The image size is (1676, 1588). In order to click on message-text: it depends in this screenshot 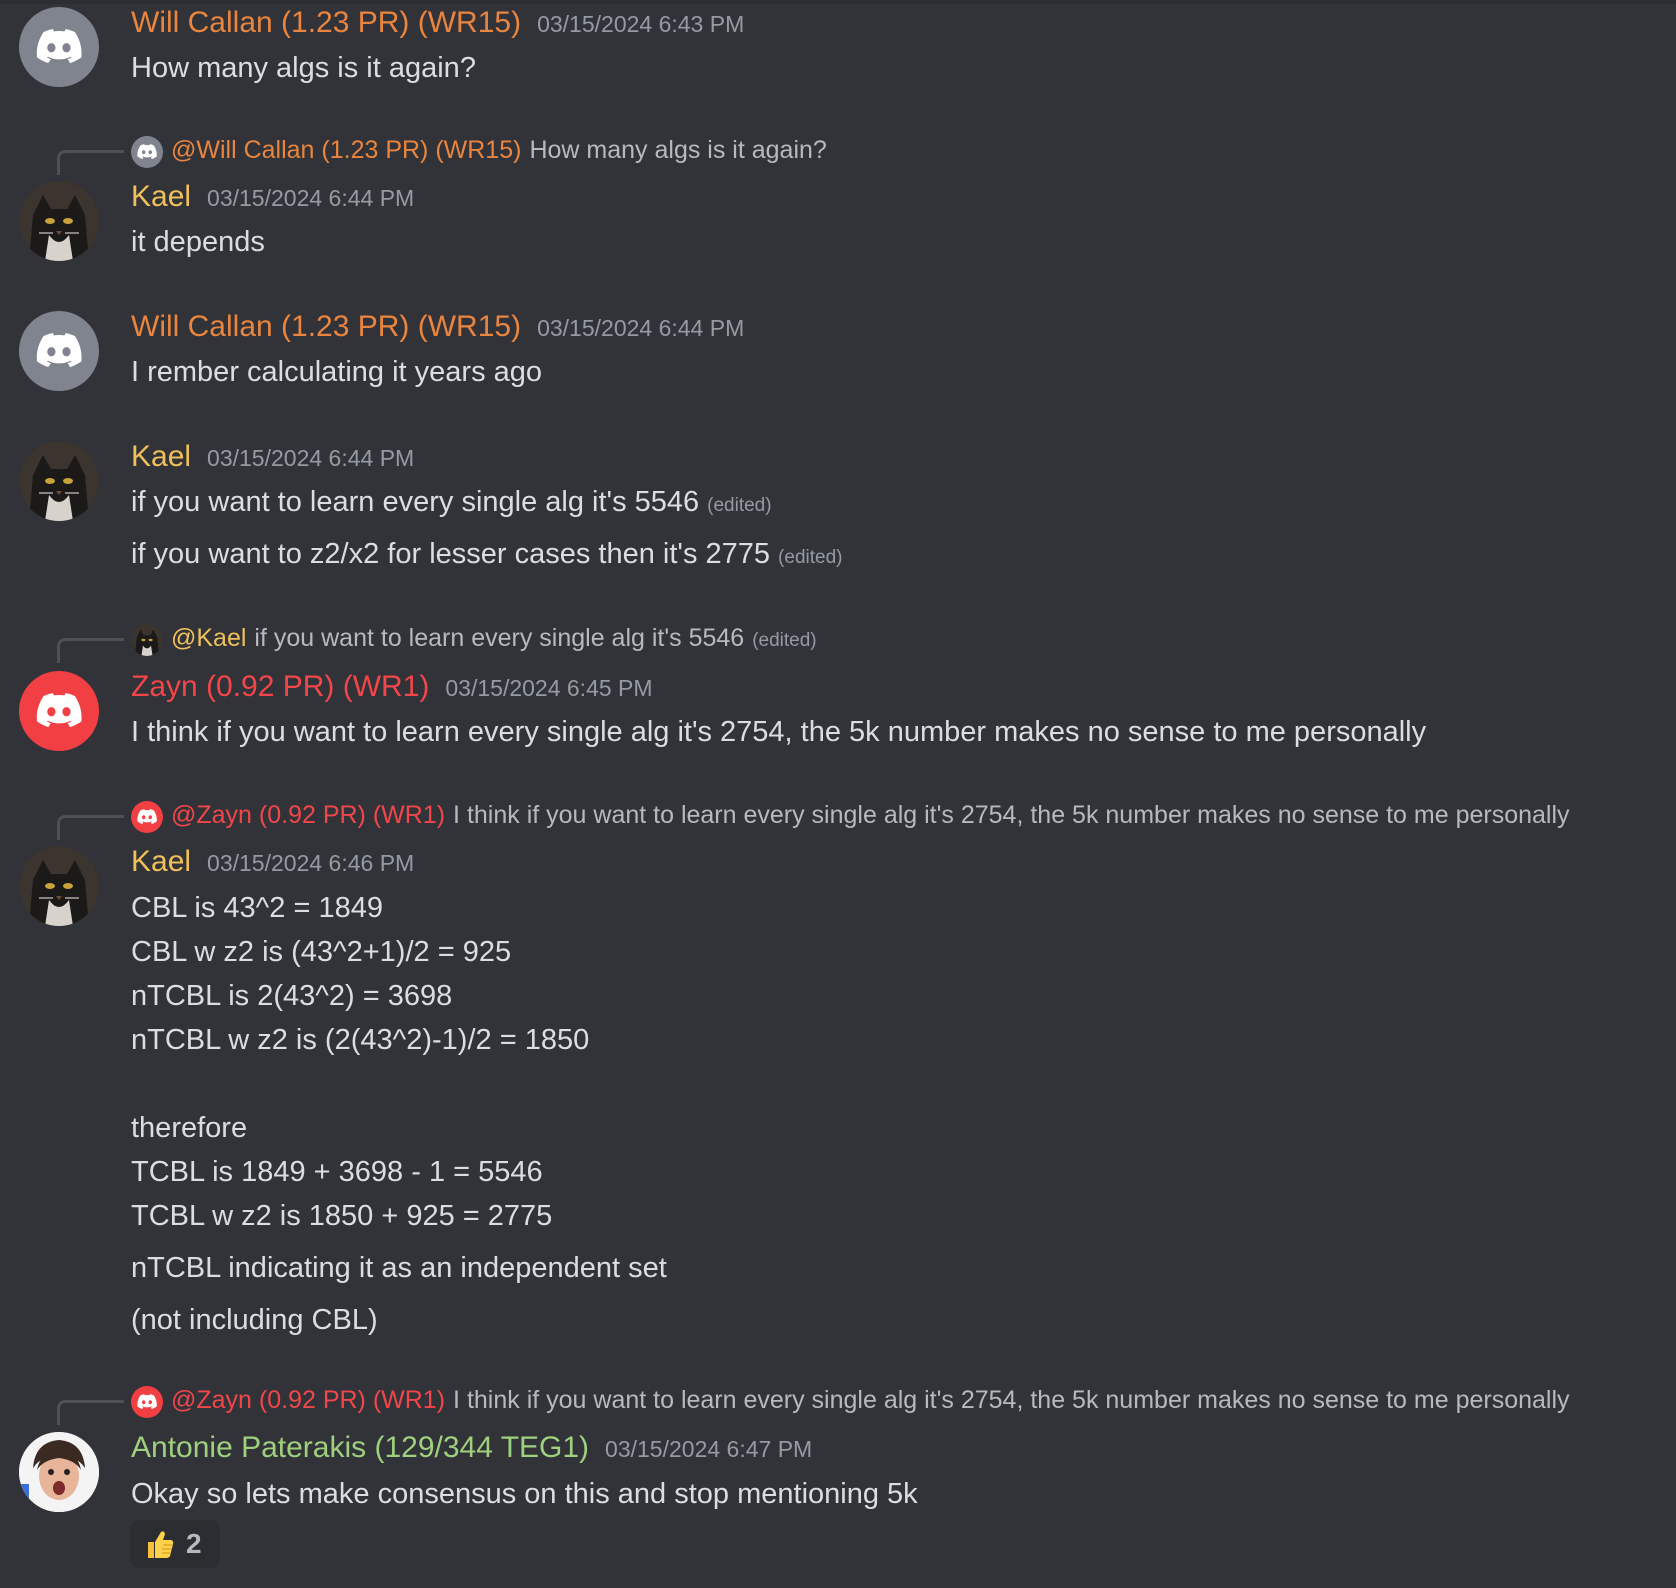, I will do `click(198, 242)`.